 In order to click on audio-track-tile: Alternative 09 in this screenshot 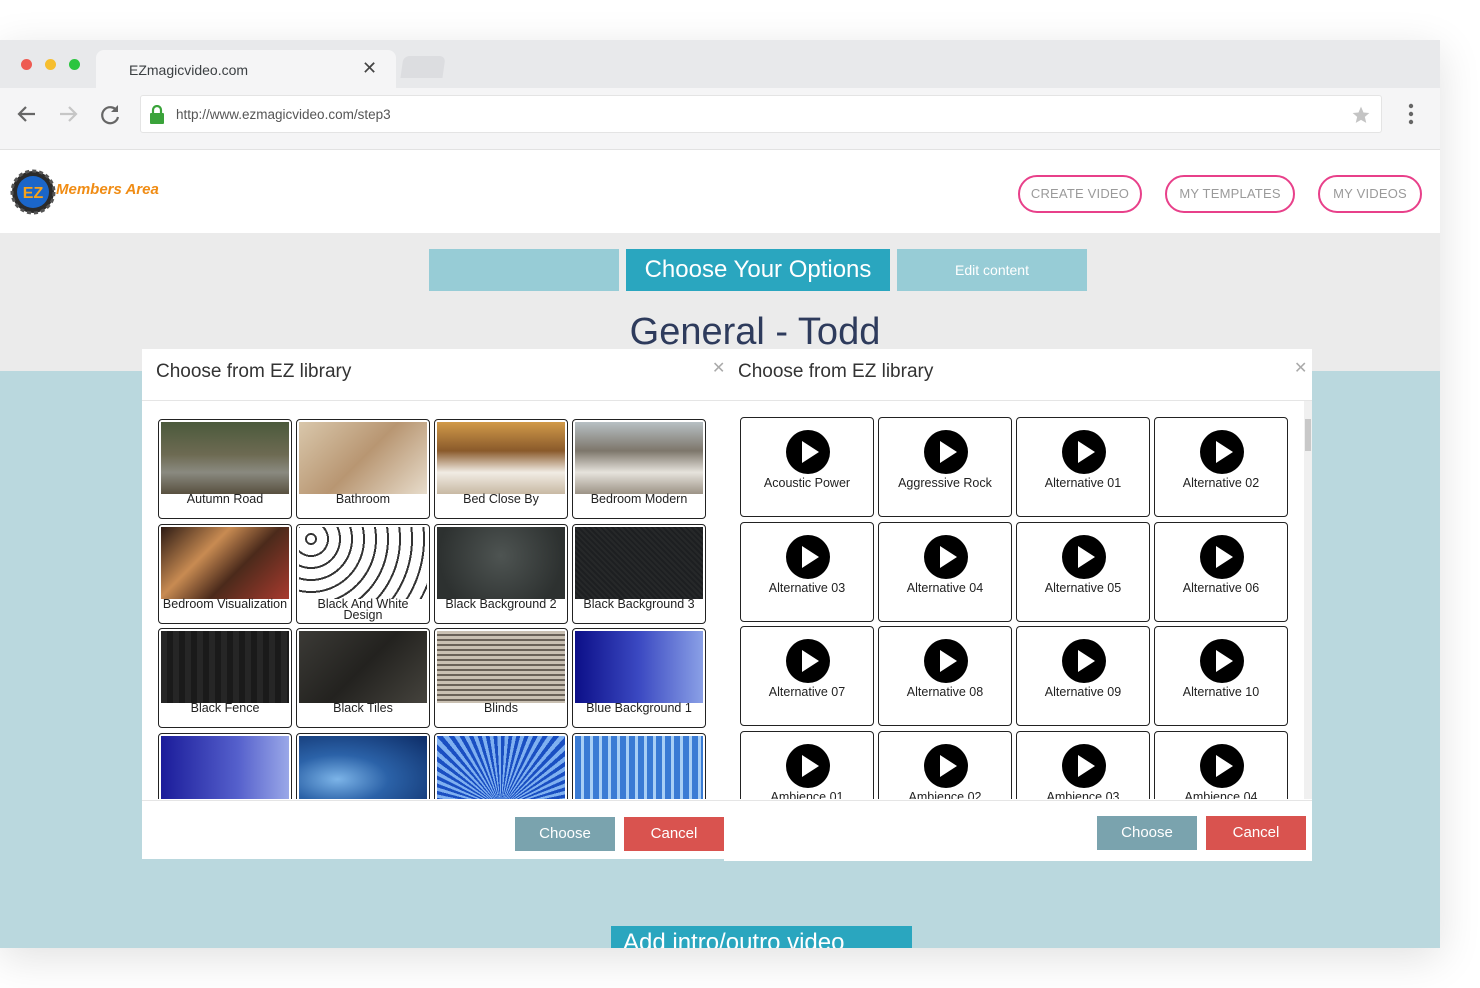, I will do `click(1083, 676)`.